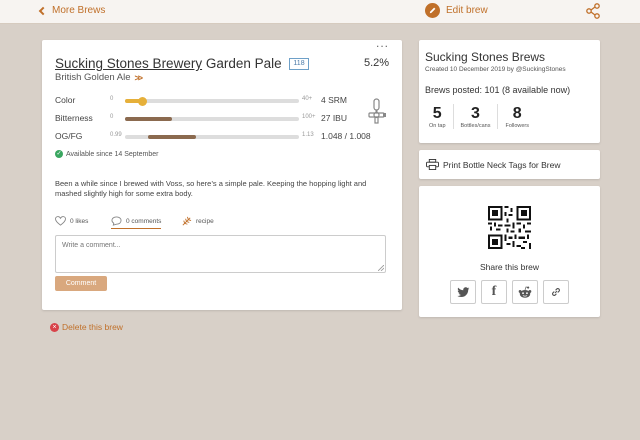  I want to click on stat-max: 1.13, so click(308, 135).